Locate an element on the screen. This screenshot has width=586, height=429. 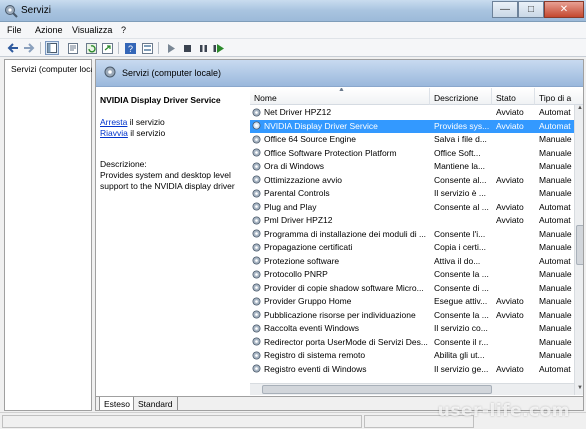
service-row: Net Driver HPZ12 Avviato Automat is located at coordinates (416, 113).